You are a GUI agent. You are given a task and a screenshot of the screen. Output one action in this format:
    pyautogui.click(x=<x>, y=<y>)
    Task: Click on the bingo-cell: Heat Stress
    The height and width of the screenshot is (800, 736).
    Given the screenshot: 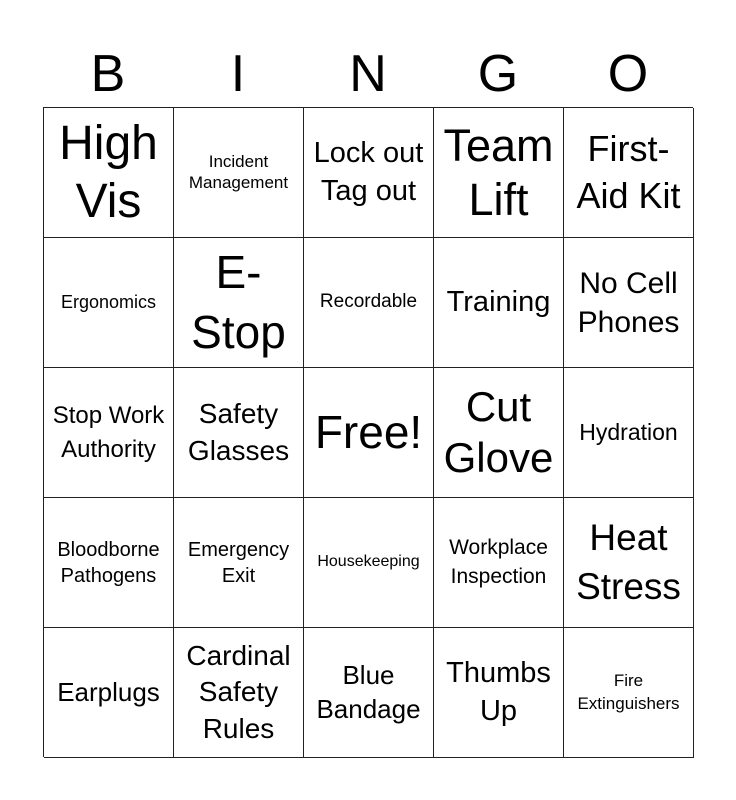 What is the action you would take?
    pyautogui.click(x=629, y=563)
    